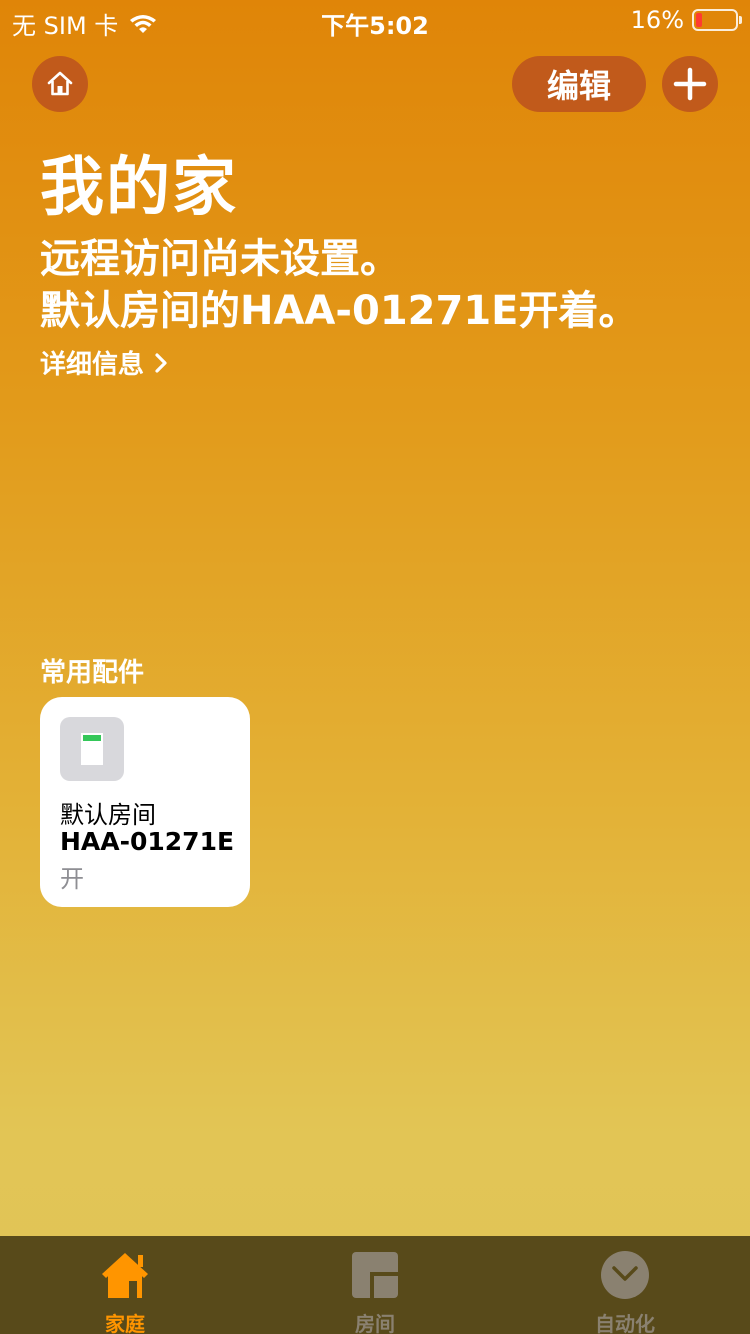  I want to click on status-right: 16%, so click(686, 20).